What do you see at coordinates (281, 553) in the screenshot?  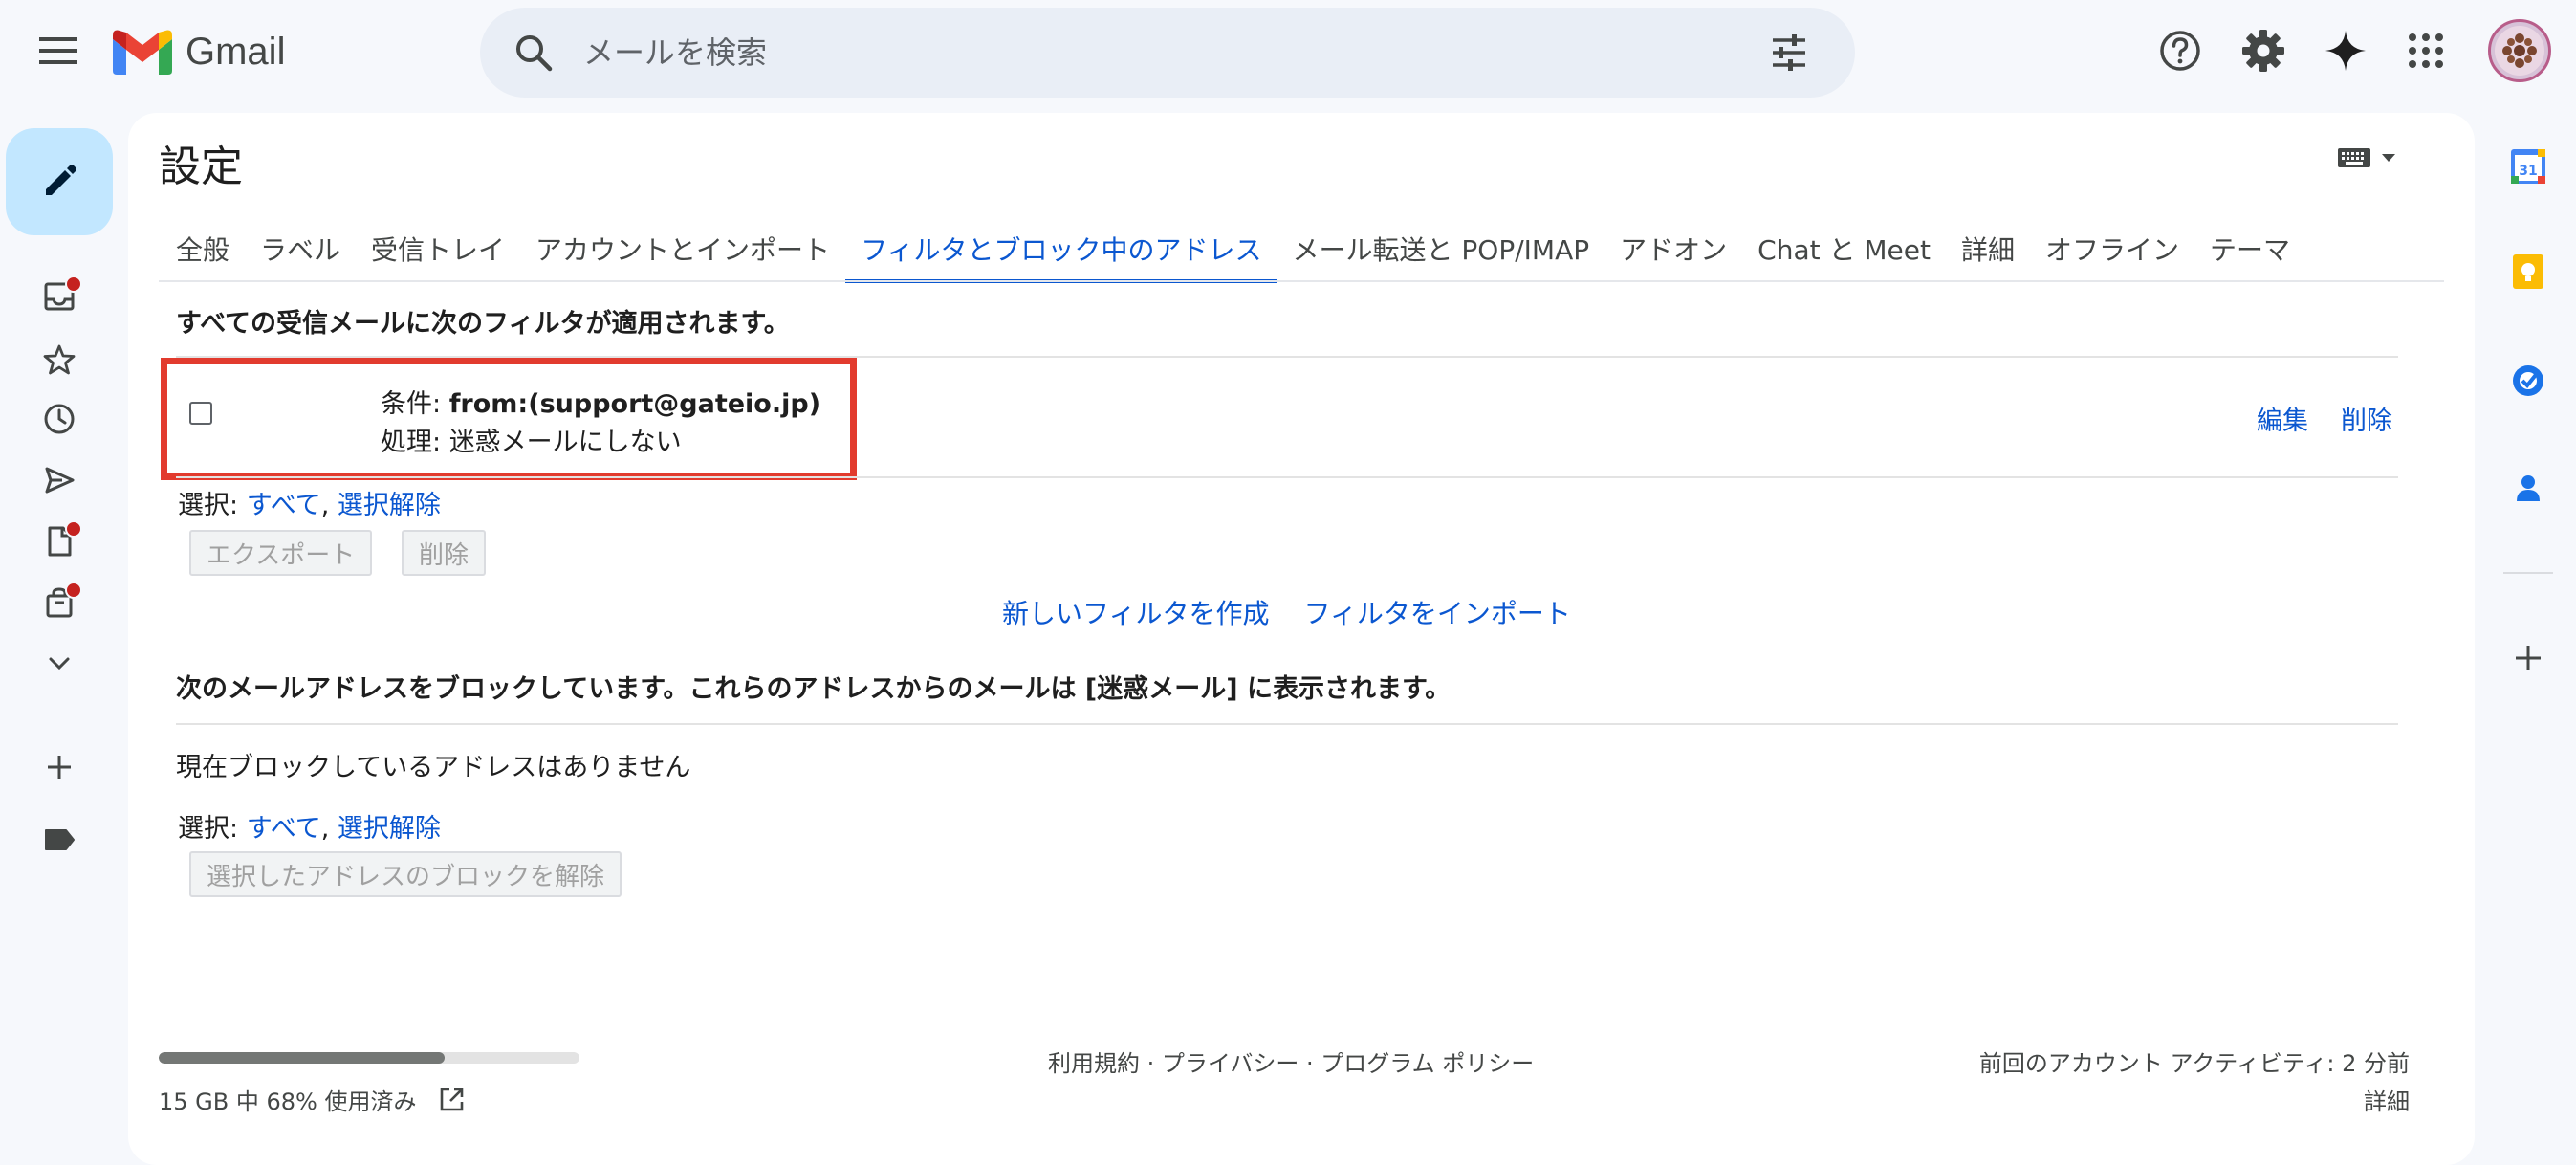 I see `export-button: エクスポート` at bounding box center [281, 553].